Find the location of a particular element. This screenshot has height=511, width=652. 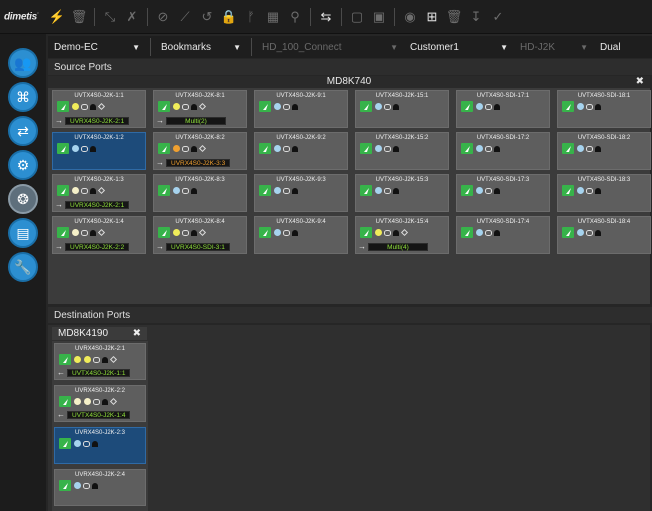

port-name: UVTX4S0-J2K-9:1 is located at coordinates (301, 96).